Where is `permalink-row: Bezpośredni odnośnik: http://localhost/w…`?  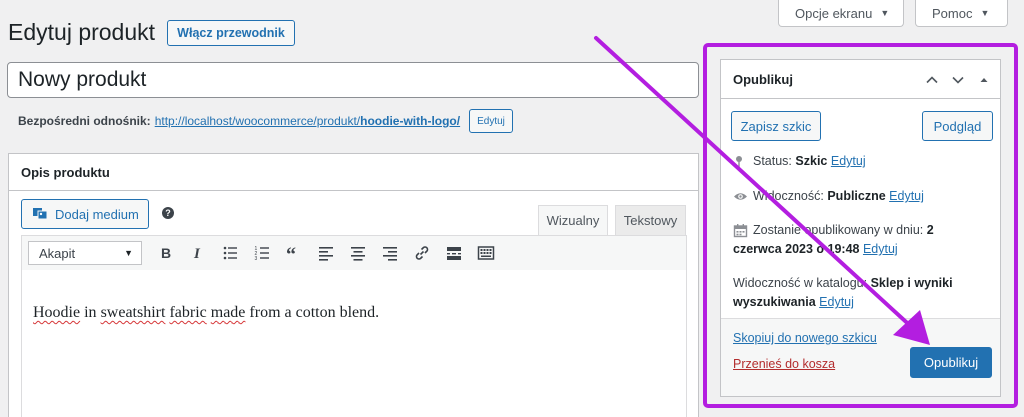 permalink-row: Bezpośredni odnośnik: http://localhost/w… is located at coordinates (265, 121).